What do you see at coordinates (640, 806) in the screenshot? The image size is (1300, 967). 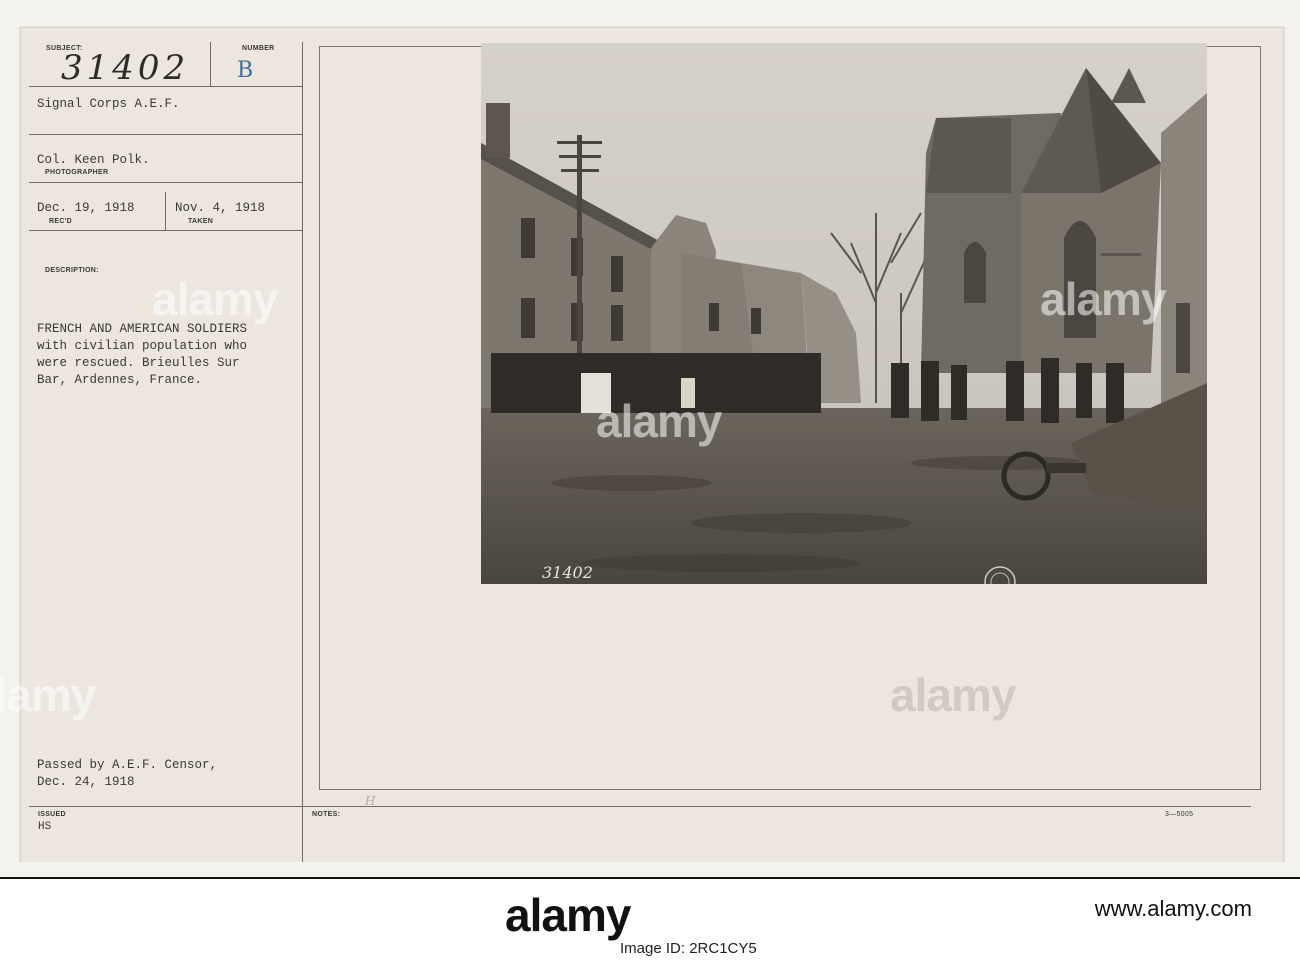 I see `rule-bottom` at bounding box center [640, 806].